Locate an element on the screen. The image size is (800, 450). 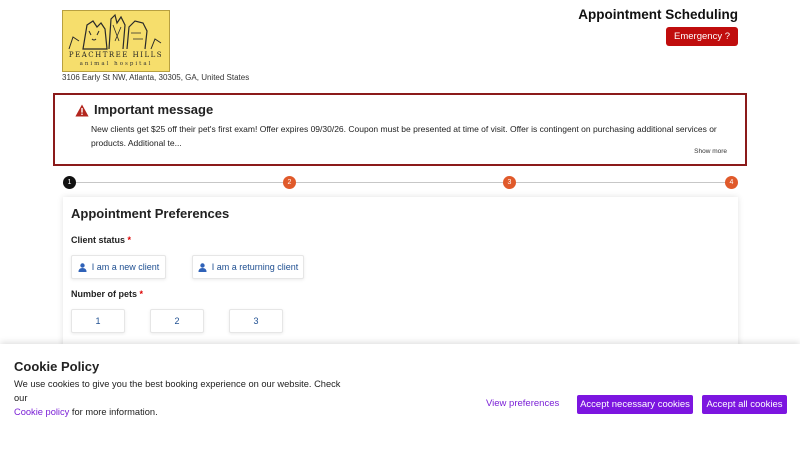
number-of-pets-label: Number of pets * is located at coordinates (107, 294).